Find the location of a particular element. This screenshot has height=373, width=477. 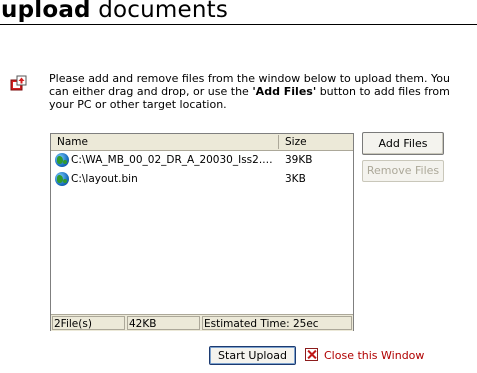

file-name: C:\layout.bin is located at coordinates (104, 179).